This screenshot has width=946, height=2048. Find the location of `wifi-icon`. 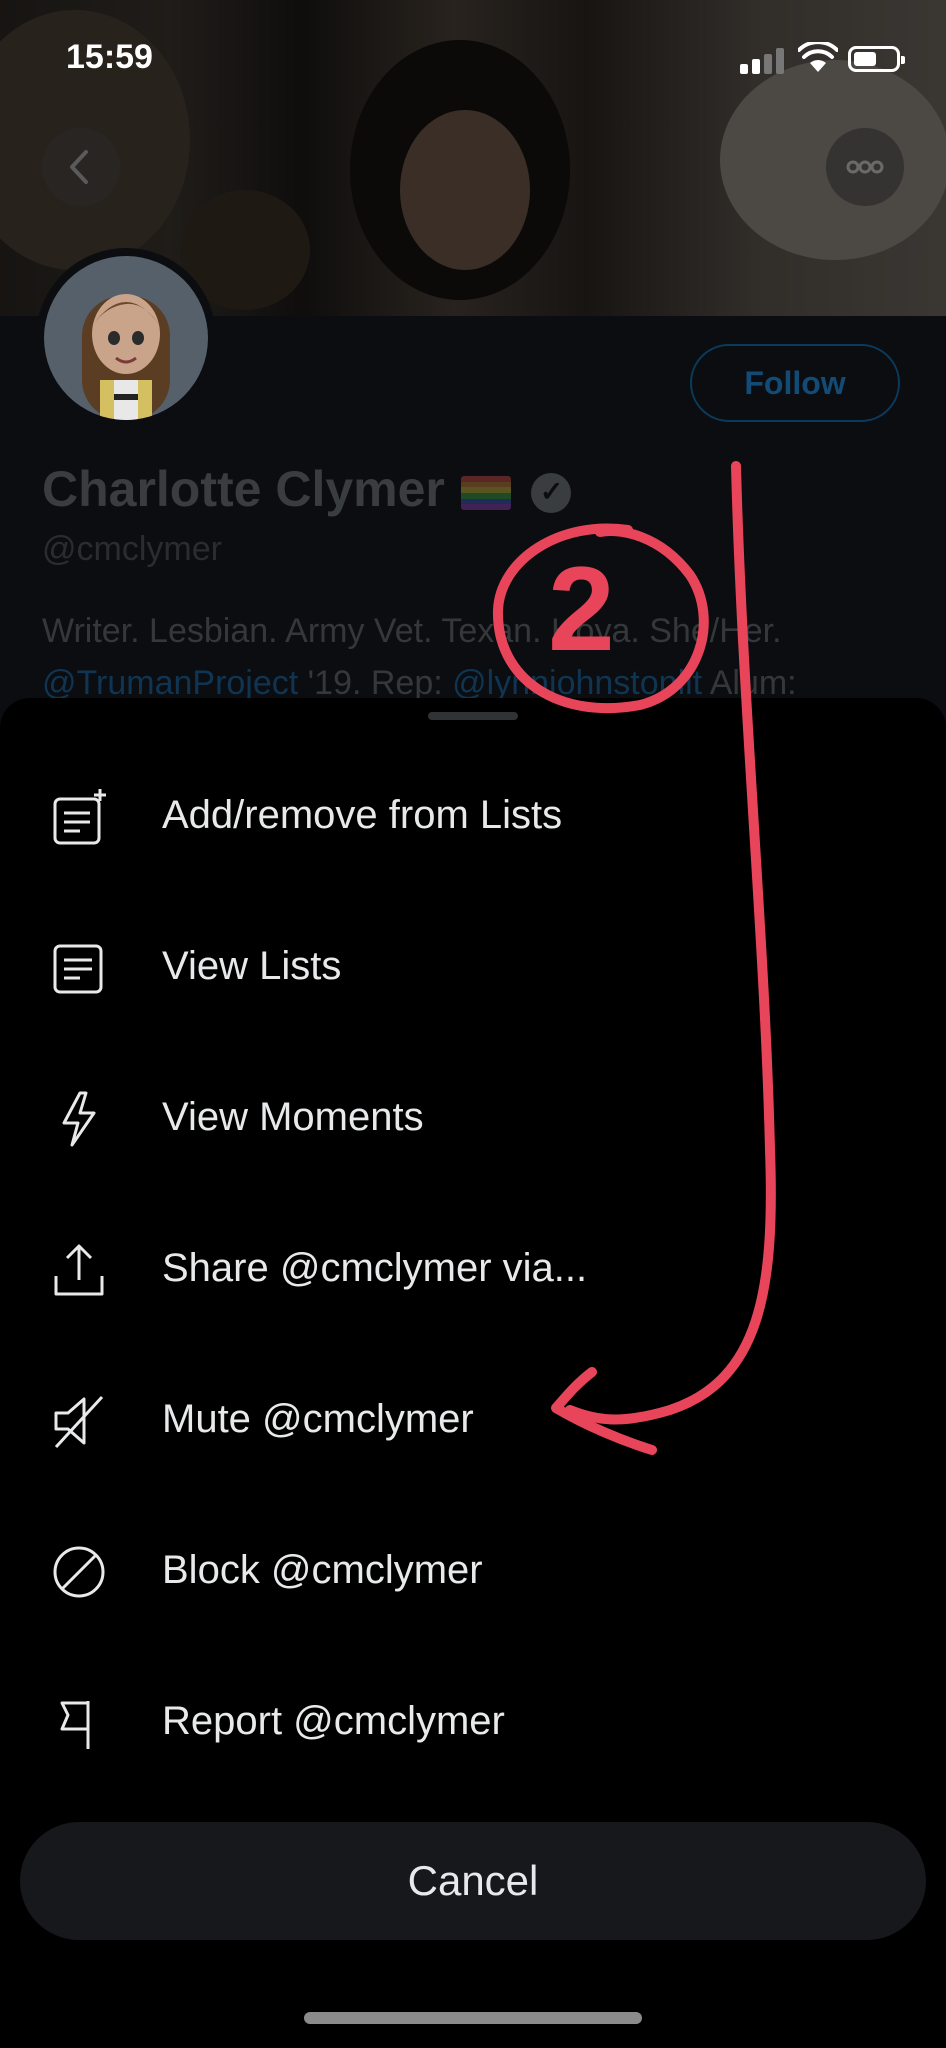

wifi-icon is located at coordinates (818, 57).